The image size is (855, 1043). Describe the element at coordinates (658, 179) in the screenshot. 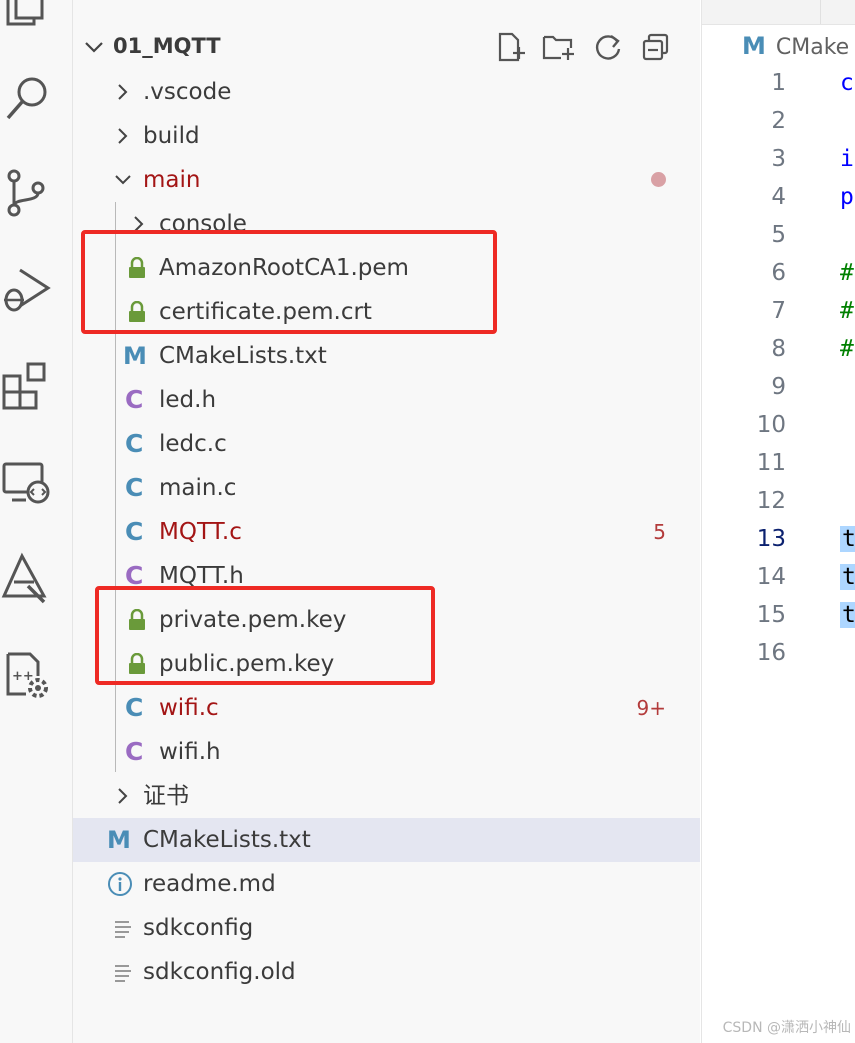

I see `modified-dot` at that location.